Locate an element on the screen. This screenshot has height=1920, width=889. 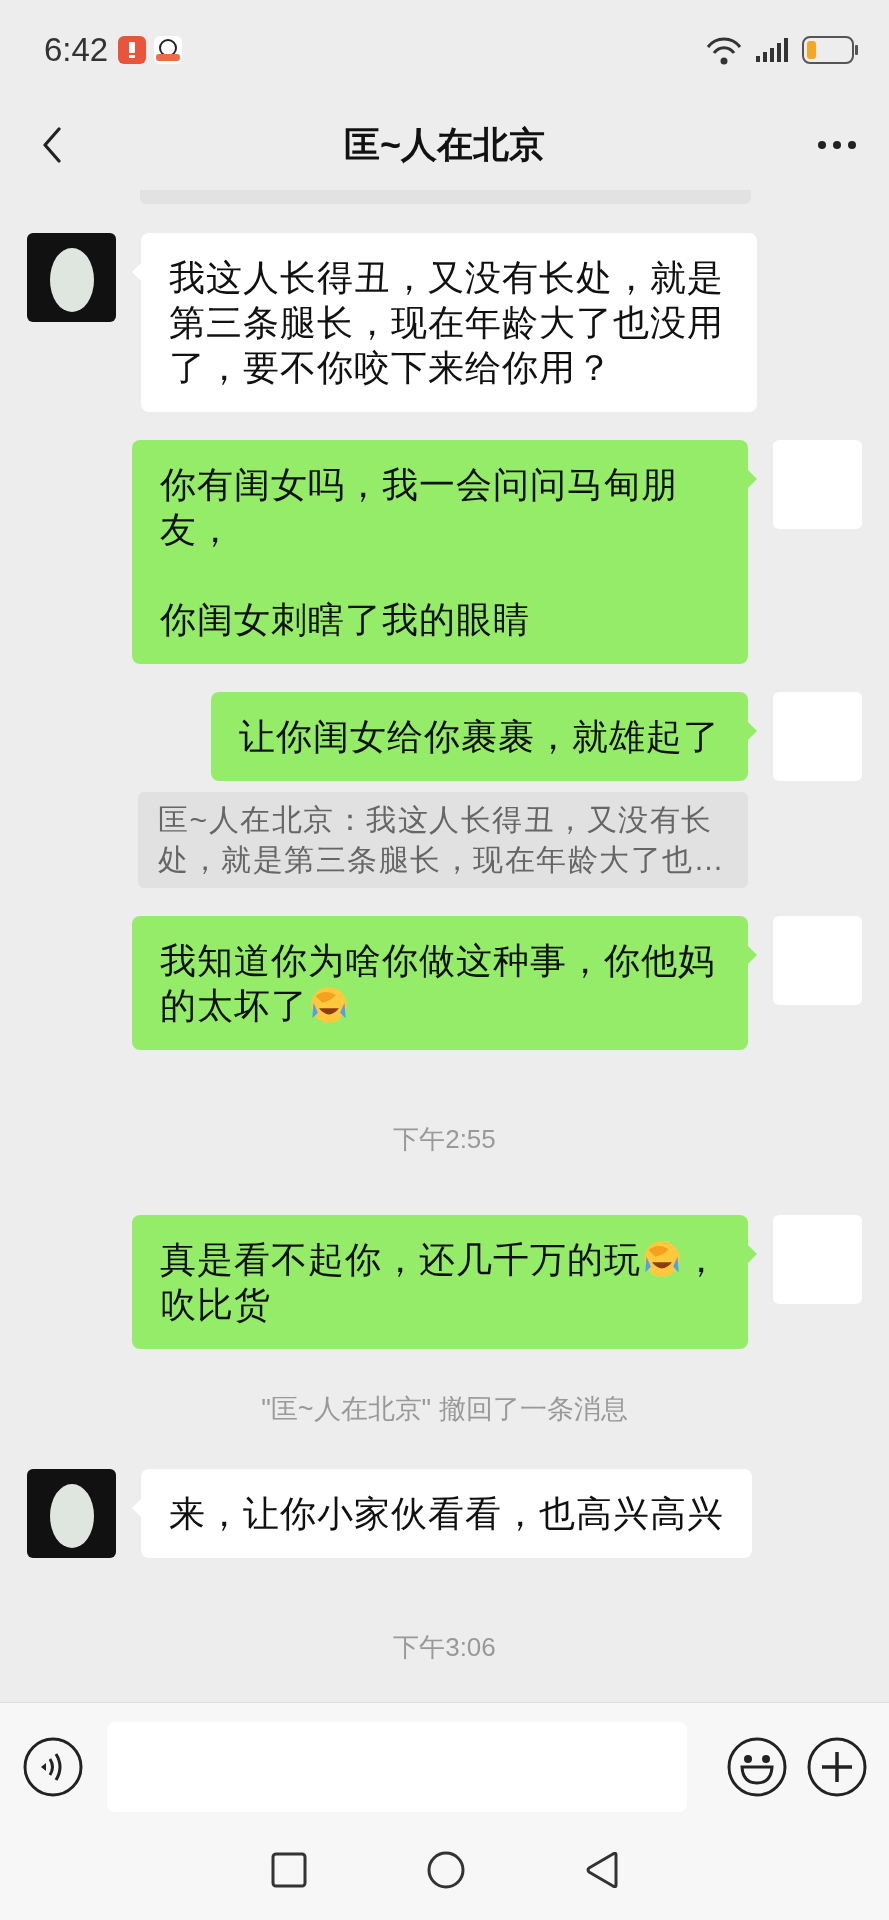
voice-icon is located at coordinates (53, 1766).